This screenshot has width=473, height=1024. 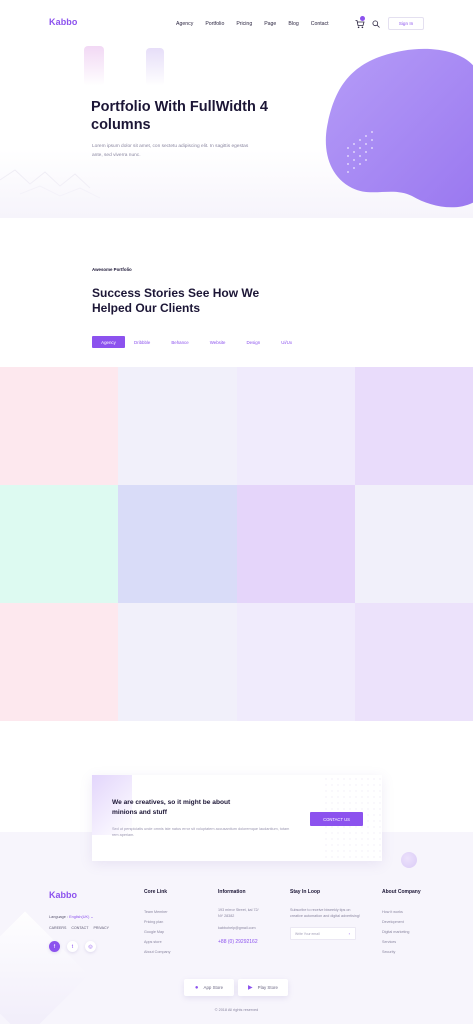 I want to click on footer-col-title: Information, so click(x=232, y=892).